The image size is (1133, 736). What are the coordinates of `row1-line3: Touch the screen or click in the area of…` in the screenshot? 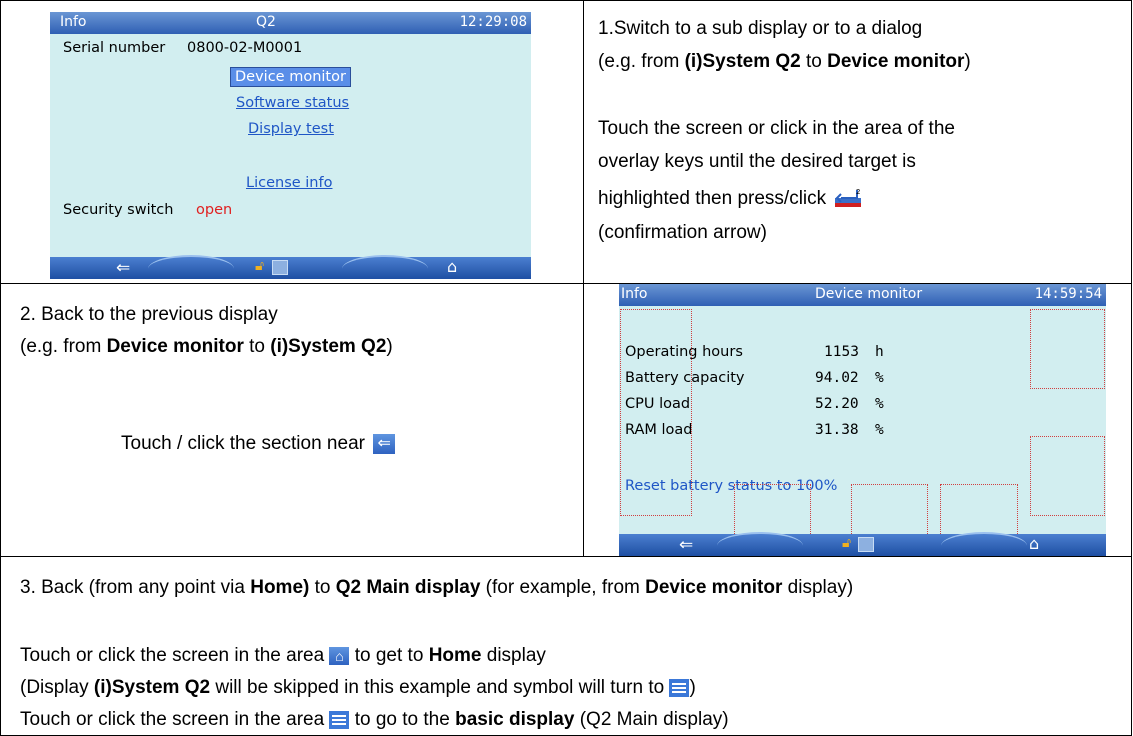 It's located at (776, 128).